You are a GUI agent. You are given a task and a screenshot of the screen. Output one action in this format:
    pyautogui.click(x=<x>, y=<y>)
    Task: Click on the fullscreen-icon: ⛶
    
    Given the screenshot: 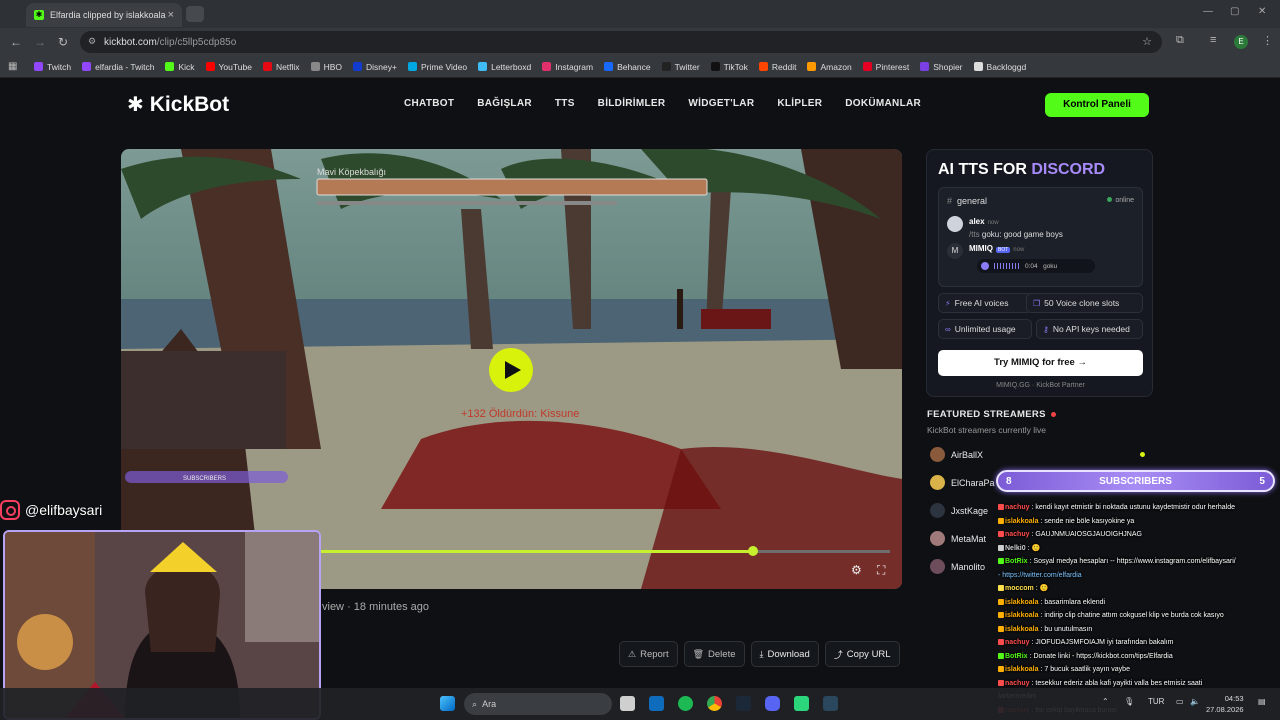 What is the action you would take?
    pyautogui.click(x=881, y=570)
    